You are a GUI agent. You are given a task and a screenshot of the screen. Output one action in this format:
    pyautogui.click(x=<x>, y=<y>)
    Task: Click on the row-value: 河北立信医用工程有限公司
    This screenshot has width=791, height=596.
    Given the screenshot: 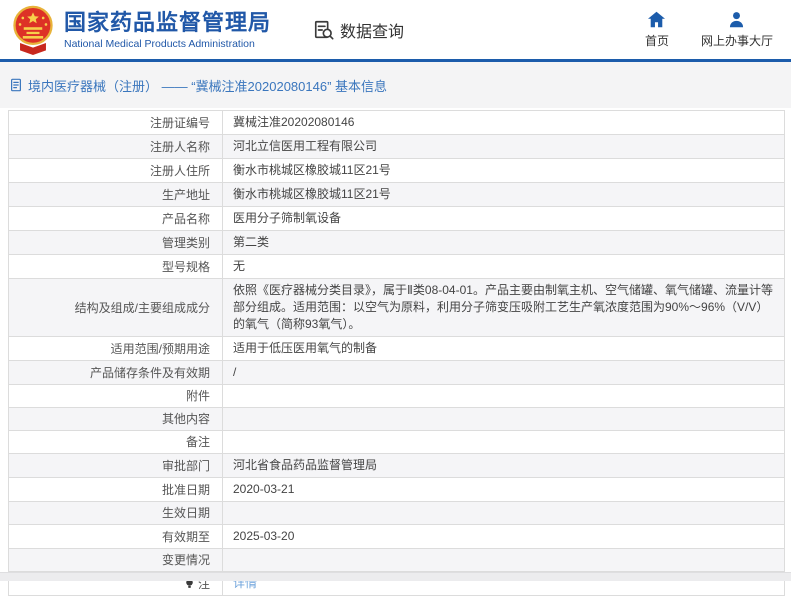 What is the action you would take?
    pyautogui.click(x=305, y=146)
    